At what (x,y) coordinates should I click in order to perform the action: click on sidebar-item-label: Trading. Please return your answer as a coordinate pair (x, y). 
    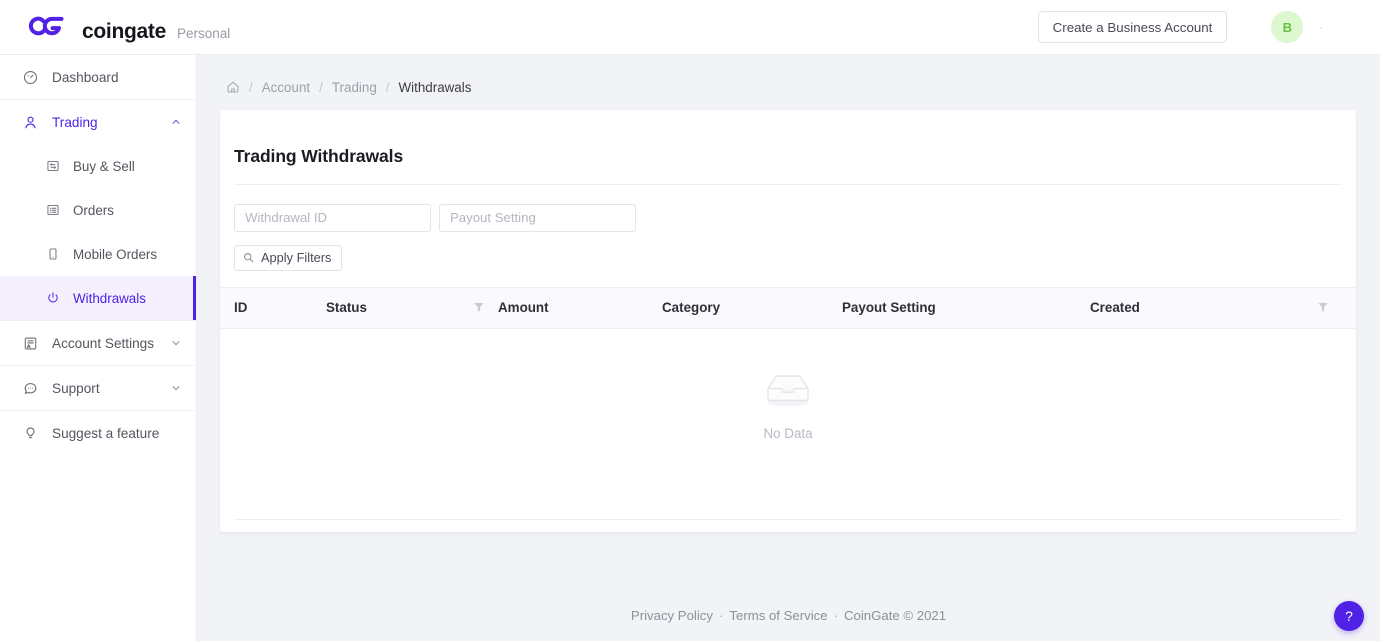
    Looking at the image, I should click on (75, 122).